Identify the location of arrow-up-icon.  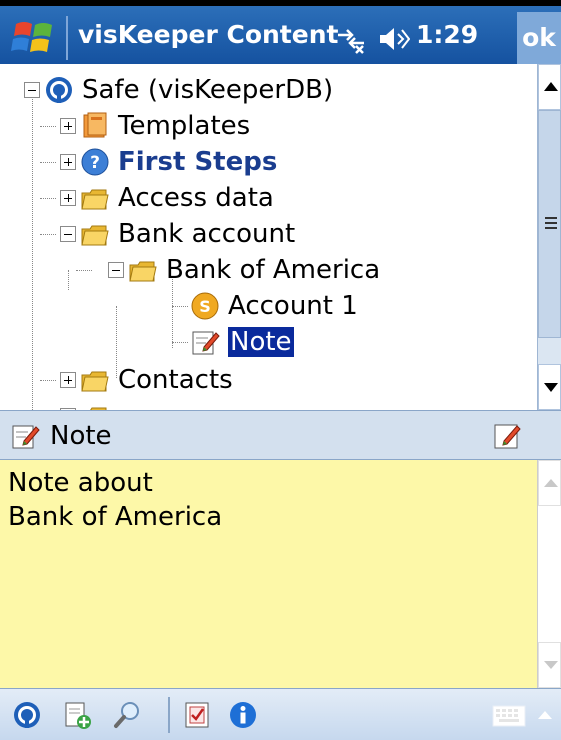
(551, 86).